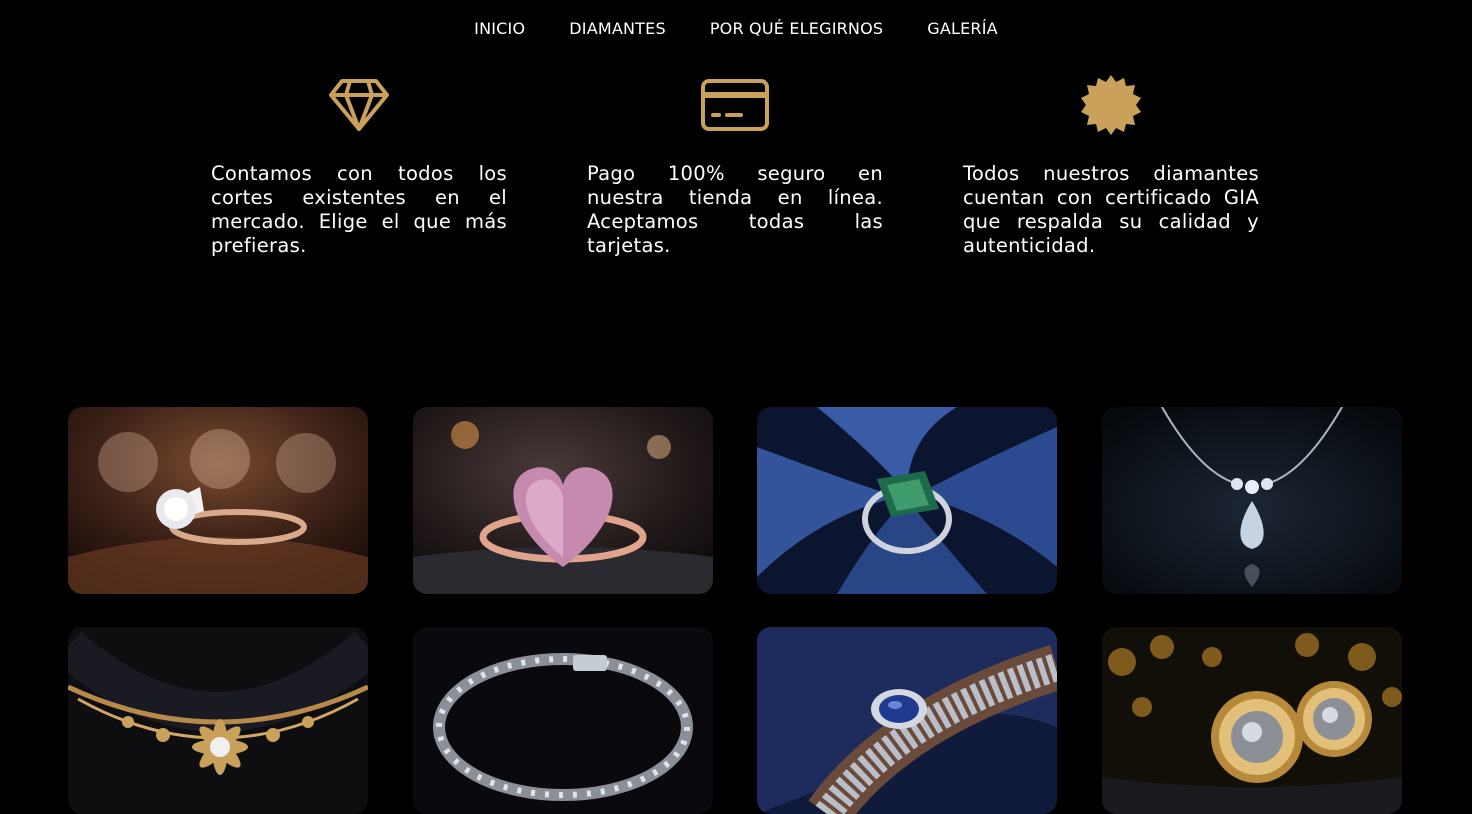 This screenshot has height=814, width=1472. Describe the element at coordinates (796, 28) in the screenshot. I see `nav-link-por-que-elegirnos: POR QUÉ ELEGIRNOS` at that location.